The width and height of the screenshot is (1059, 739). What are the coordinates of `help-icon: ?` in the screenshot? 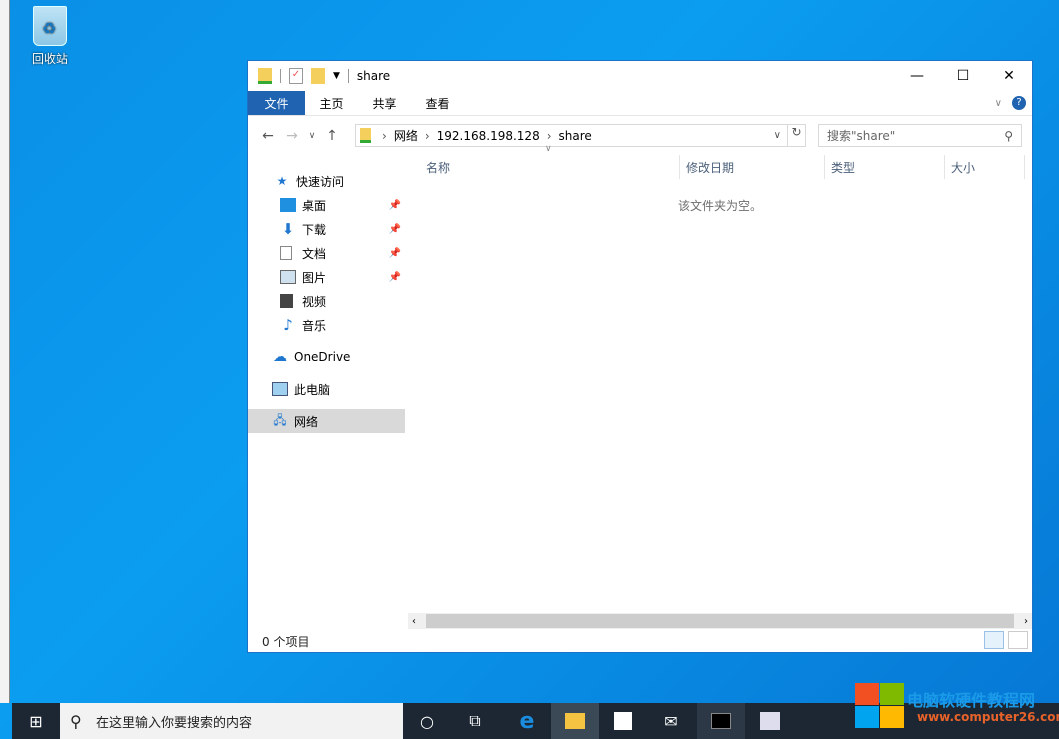 It's located at (1019, 103).